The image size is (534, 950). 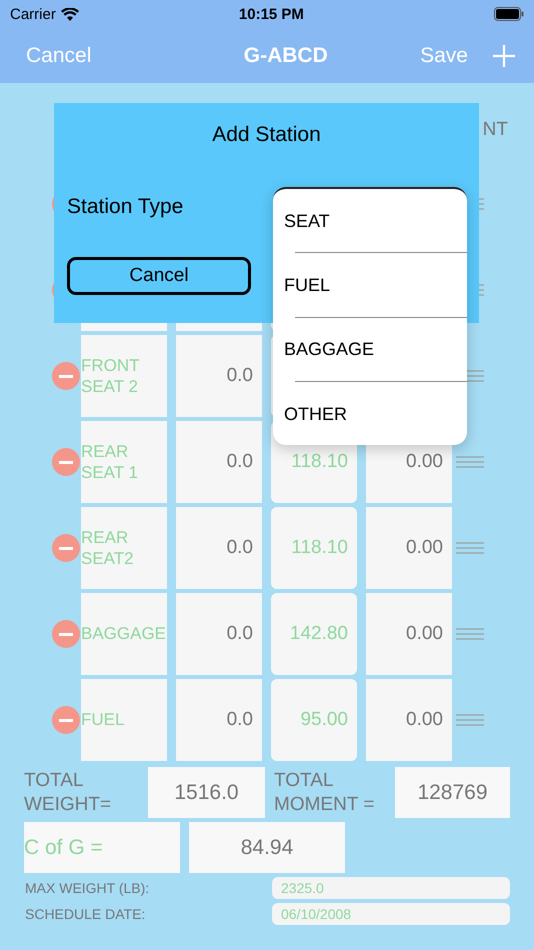 What do you see at coordinates (267, 847) in the screenshot?
I see `cg-value: 84.94` at bounding box center [267, 847].